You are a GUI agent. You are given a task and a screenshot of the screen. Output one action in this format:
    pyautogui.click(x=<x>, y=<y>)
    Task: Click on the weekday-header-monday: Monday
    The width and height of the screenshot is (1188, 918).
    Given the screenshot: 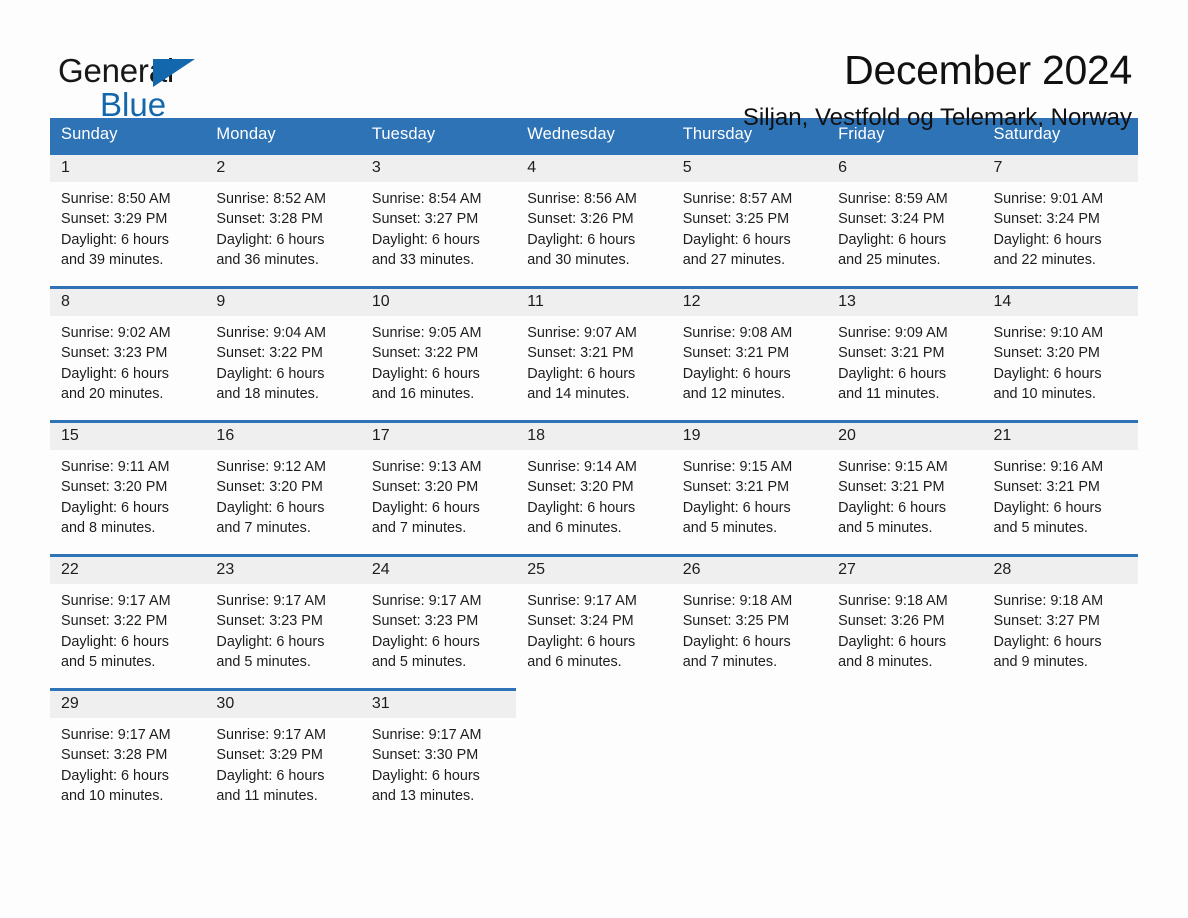 What is the action you would take?
    pyautogui.click(x=283, y=136)
    